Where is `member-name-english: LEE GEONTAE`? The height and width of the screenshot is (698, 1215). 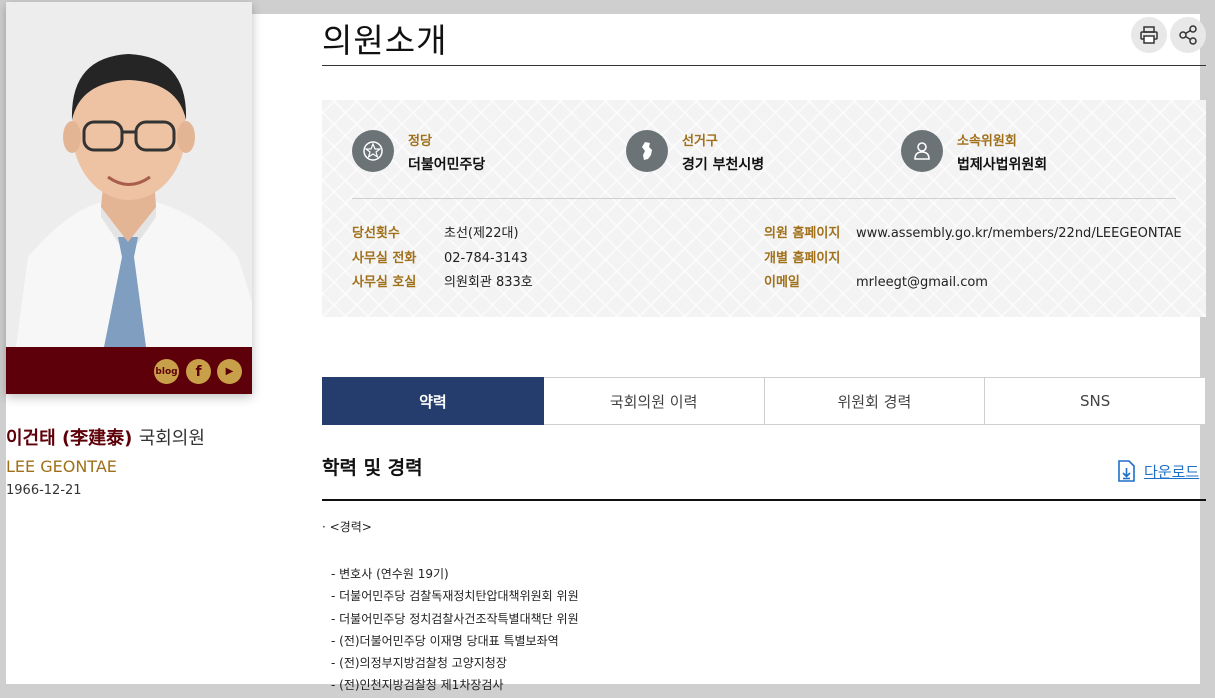 member-name-english: LEE GEONTAE is located at coordinates (61, 466).